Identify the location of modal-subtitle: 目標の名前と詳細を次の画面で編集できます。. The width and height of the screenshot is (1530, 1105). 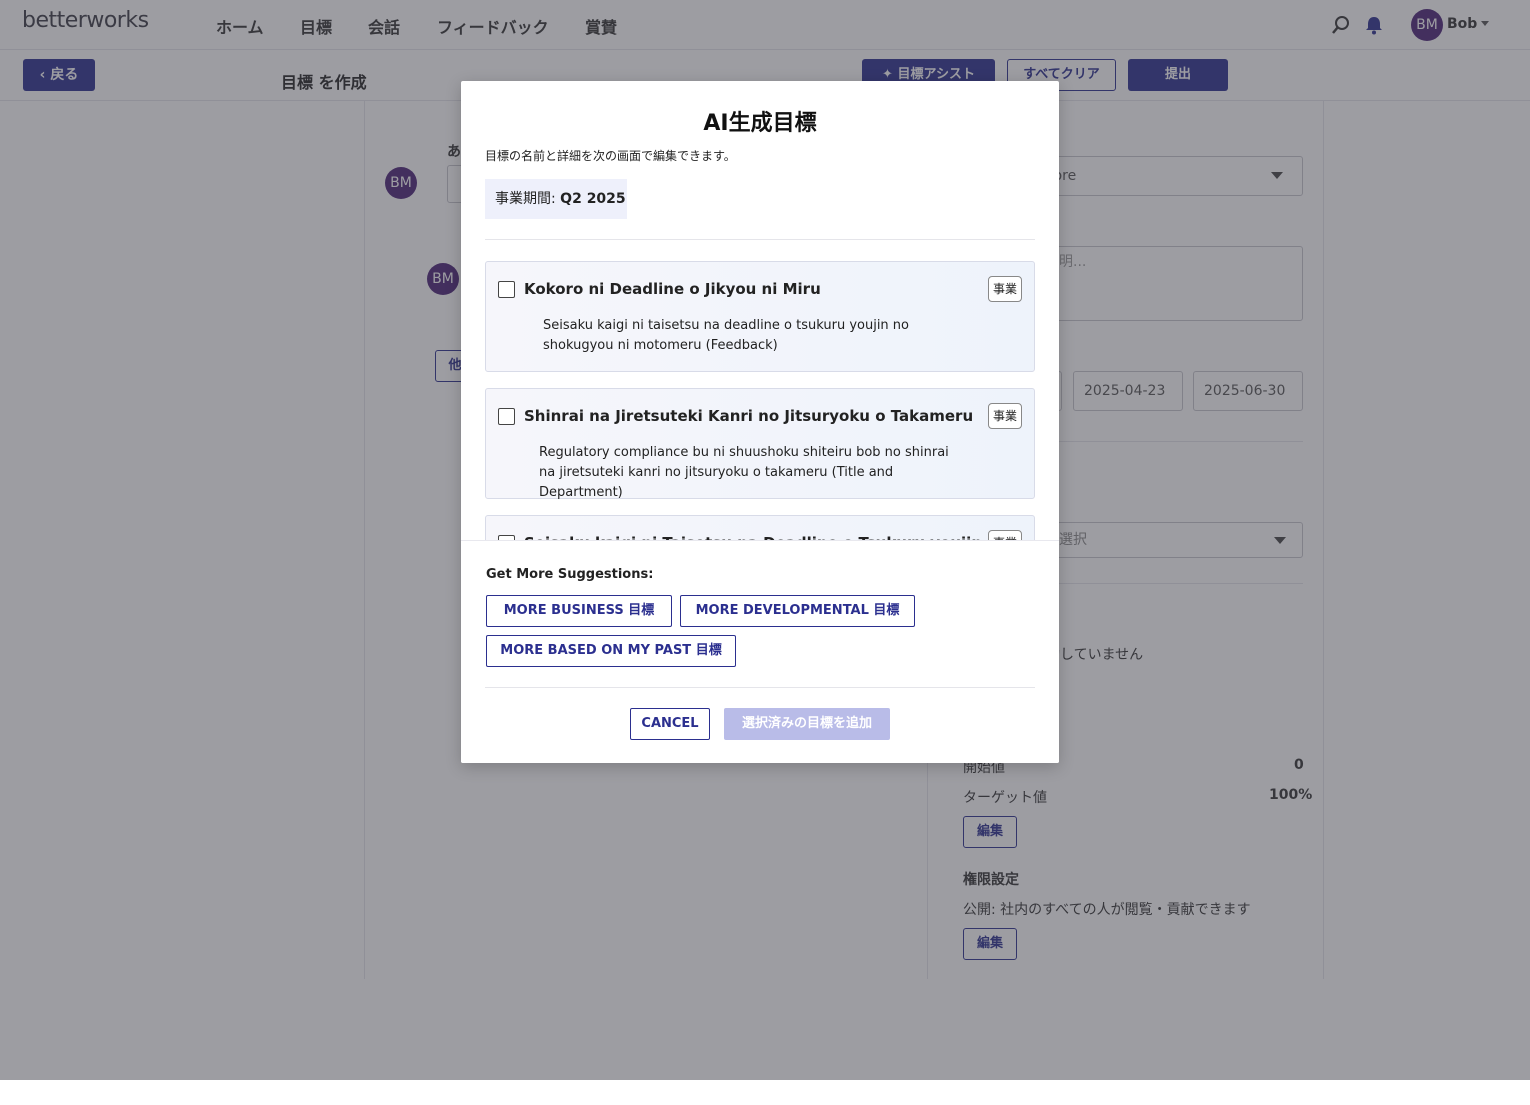
(610, 156).